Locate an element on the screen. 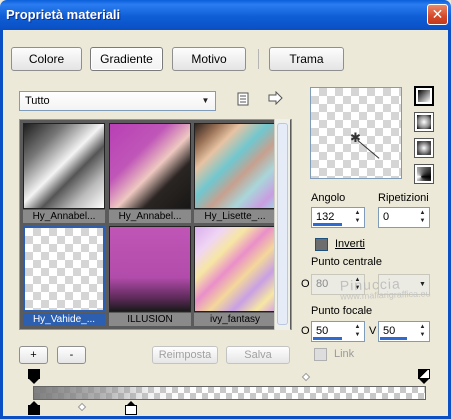 The image size is (451, 419). color-stop-left is located at coordinates (34, 408).